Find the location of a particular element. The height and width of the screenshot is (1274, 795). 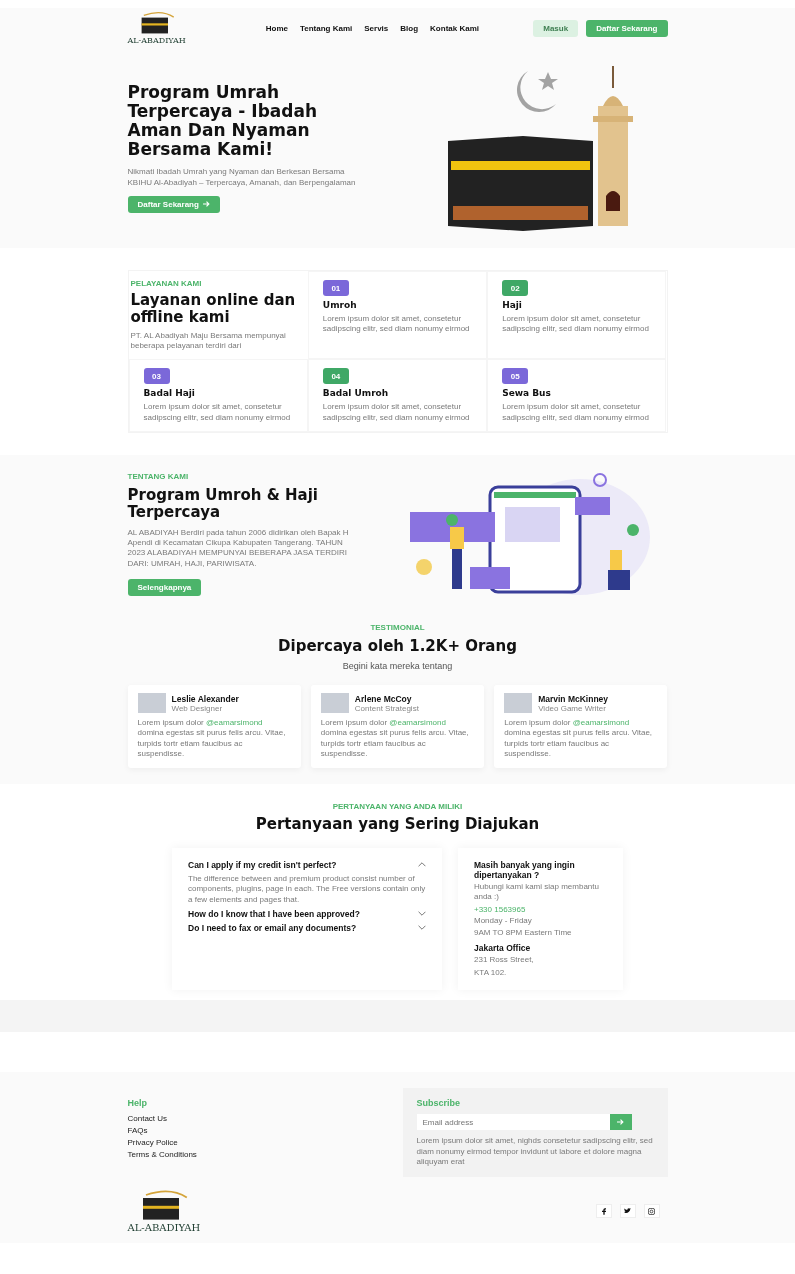

facebook-icon is located at coordinates (603, 1211).